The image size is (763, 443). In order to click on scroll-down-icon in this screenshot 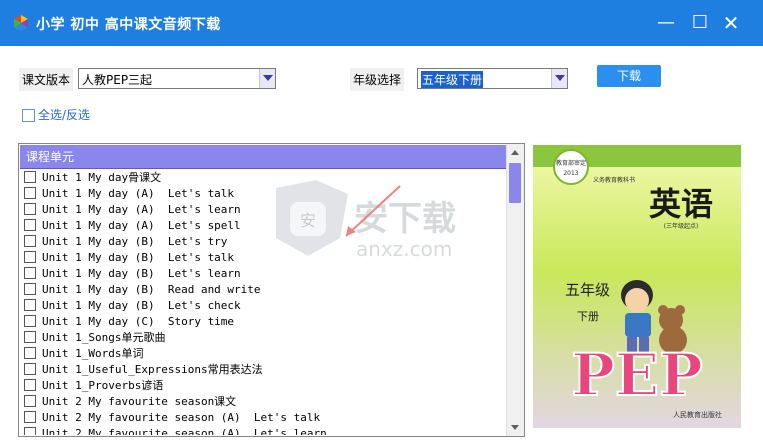, I will do `click(515, 427)`.